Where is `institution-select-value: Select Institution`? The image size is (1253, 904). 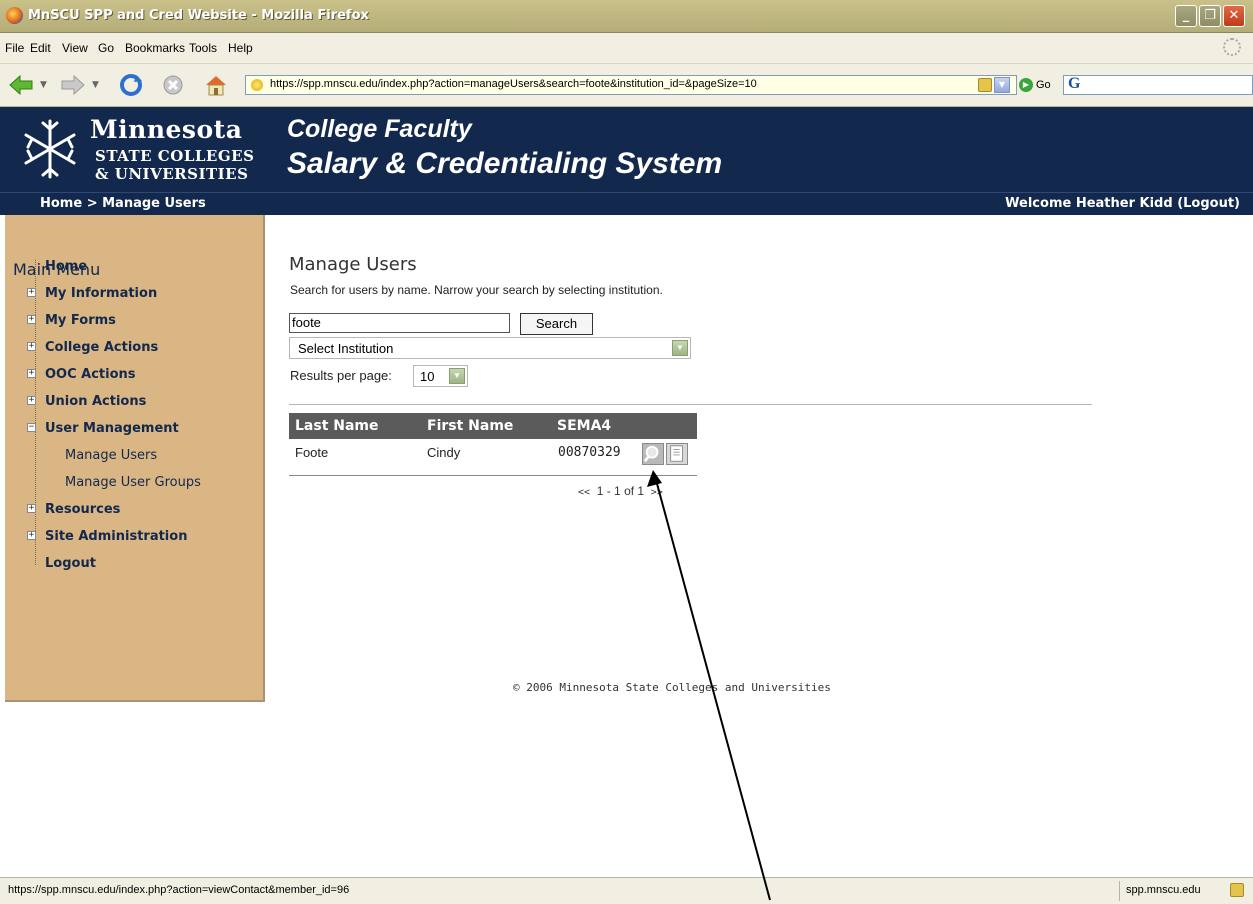 institution-select-value: Select Institution is located at coordinates (346, 348).